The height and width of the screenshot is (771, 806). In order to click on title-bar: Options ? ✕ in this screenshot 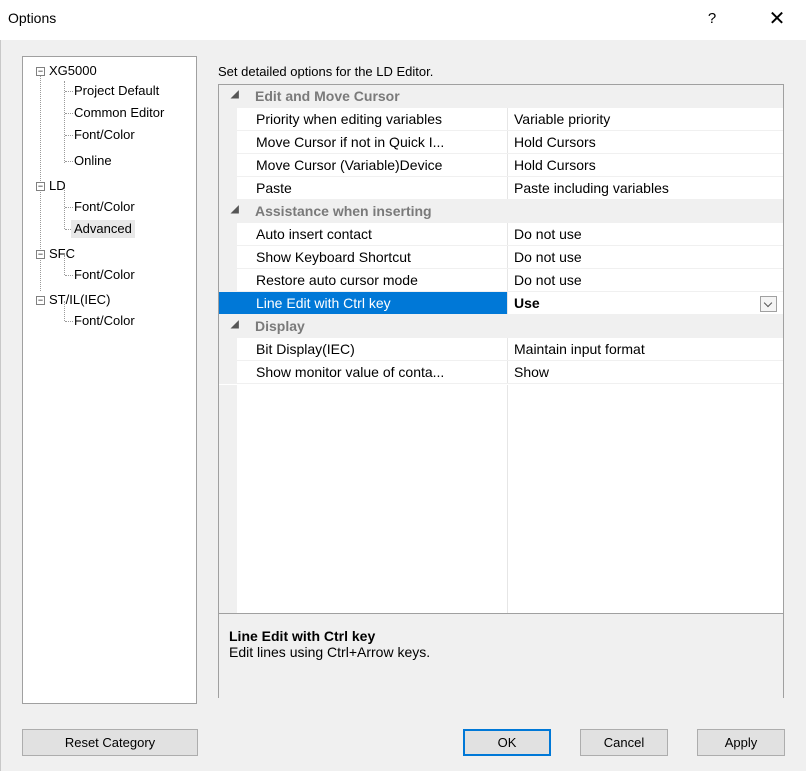, I will do `click(403, 20)`.